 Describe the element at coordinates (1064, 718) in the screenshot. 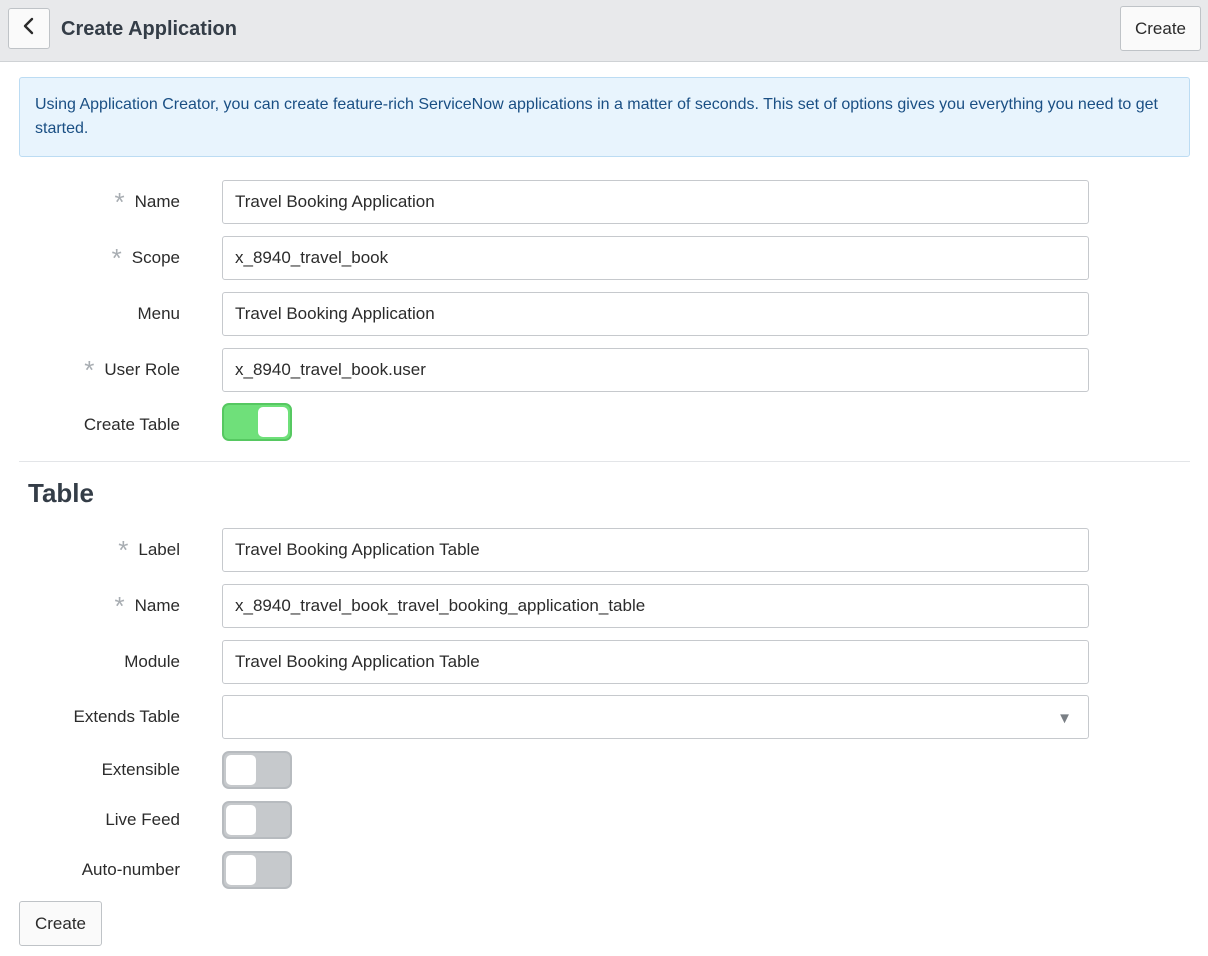

I see `triangle-down-icon: ▼` at that location.